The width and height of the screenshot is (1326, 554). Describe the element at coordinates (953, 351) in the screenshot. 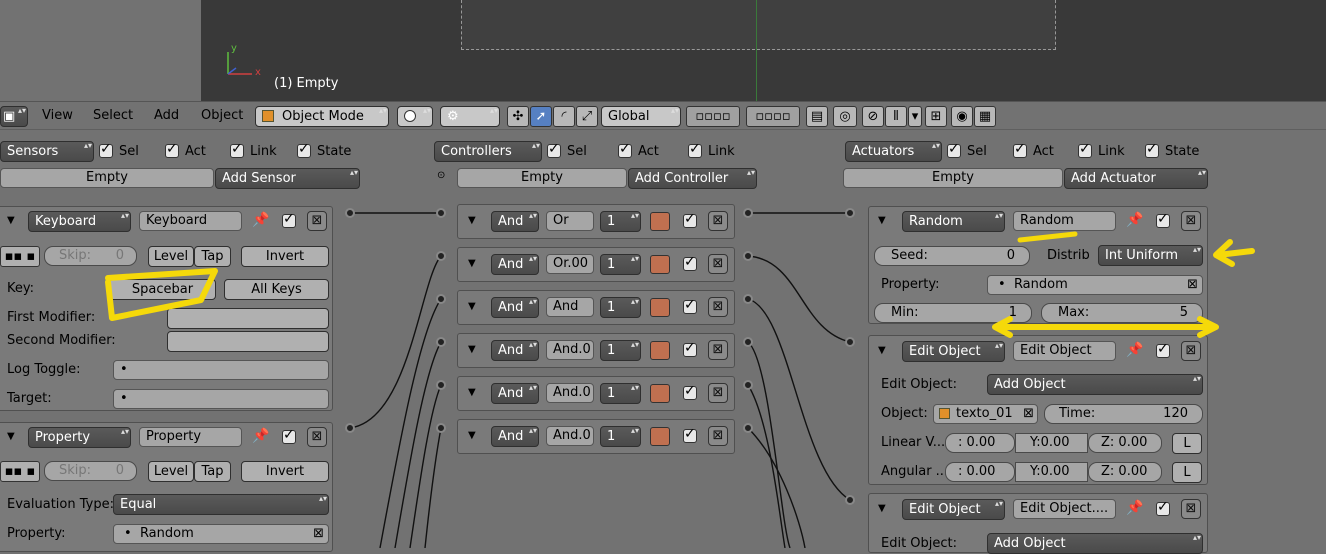

I see `actuator-type-select: Edit Object` at that location.